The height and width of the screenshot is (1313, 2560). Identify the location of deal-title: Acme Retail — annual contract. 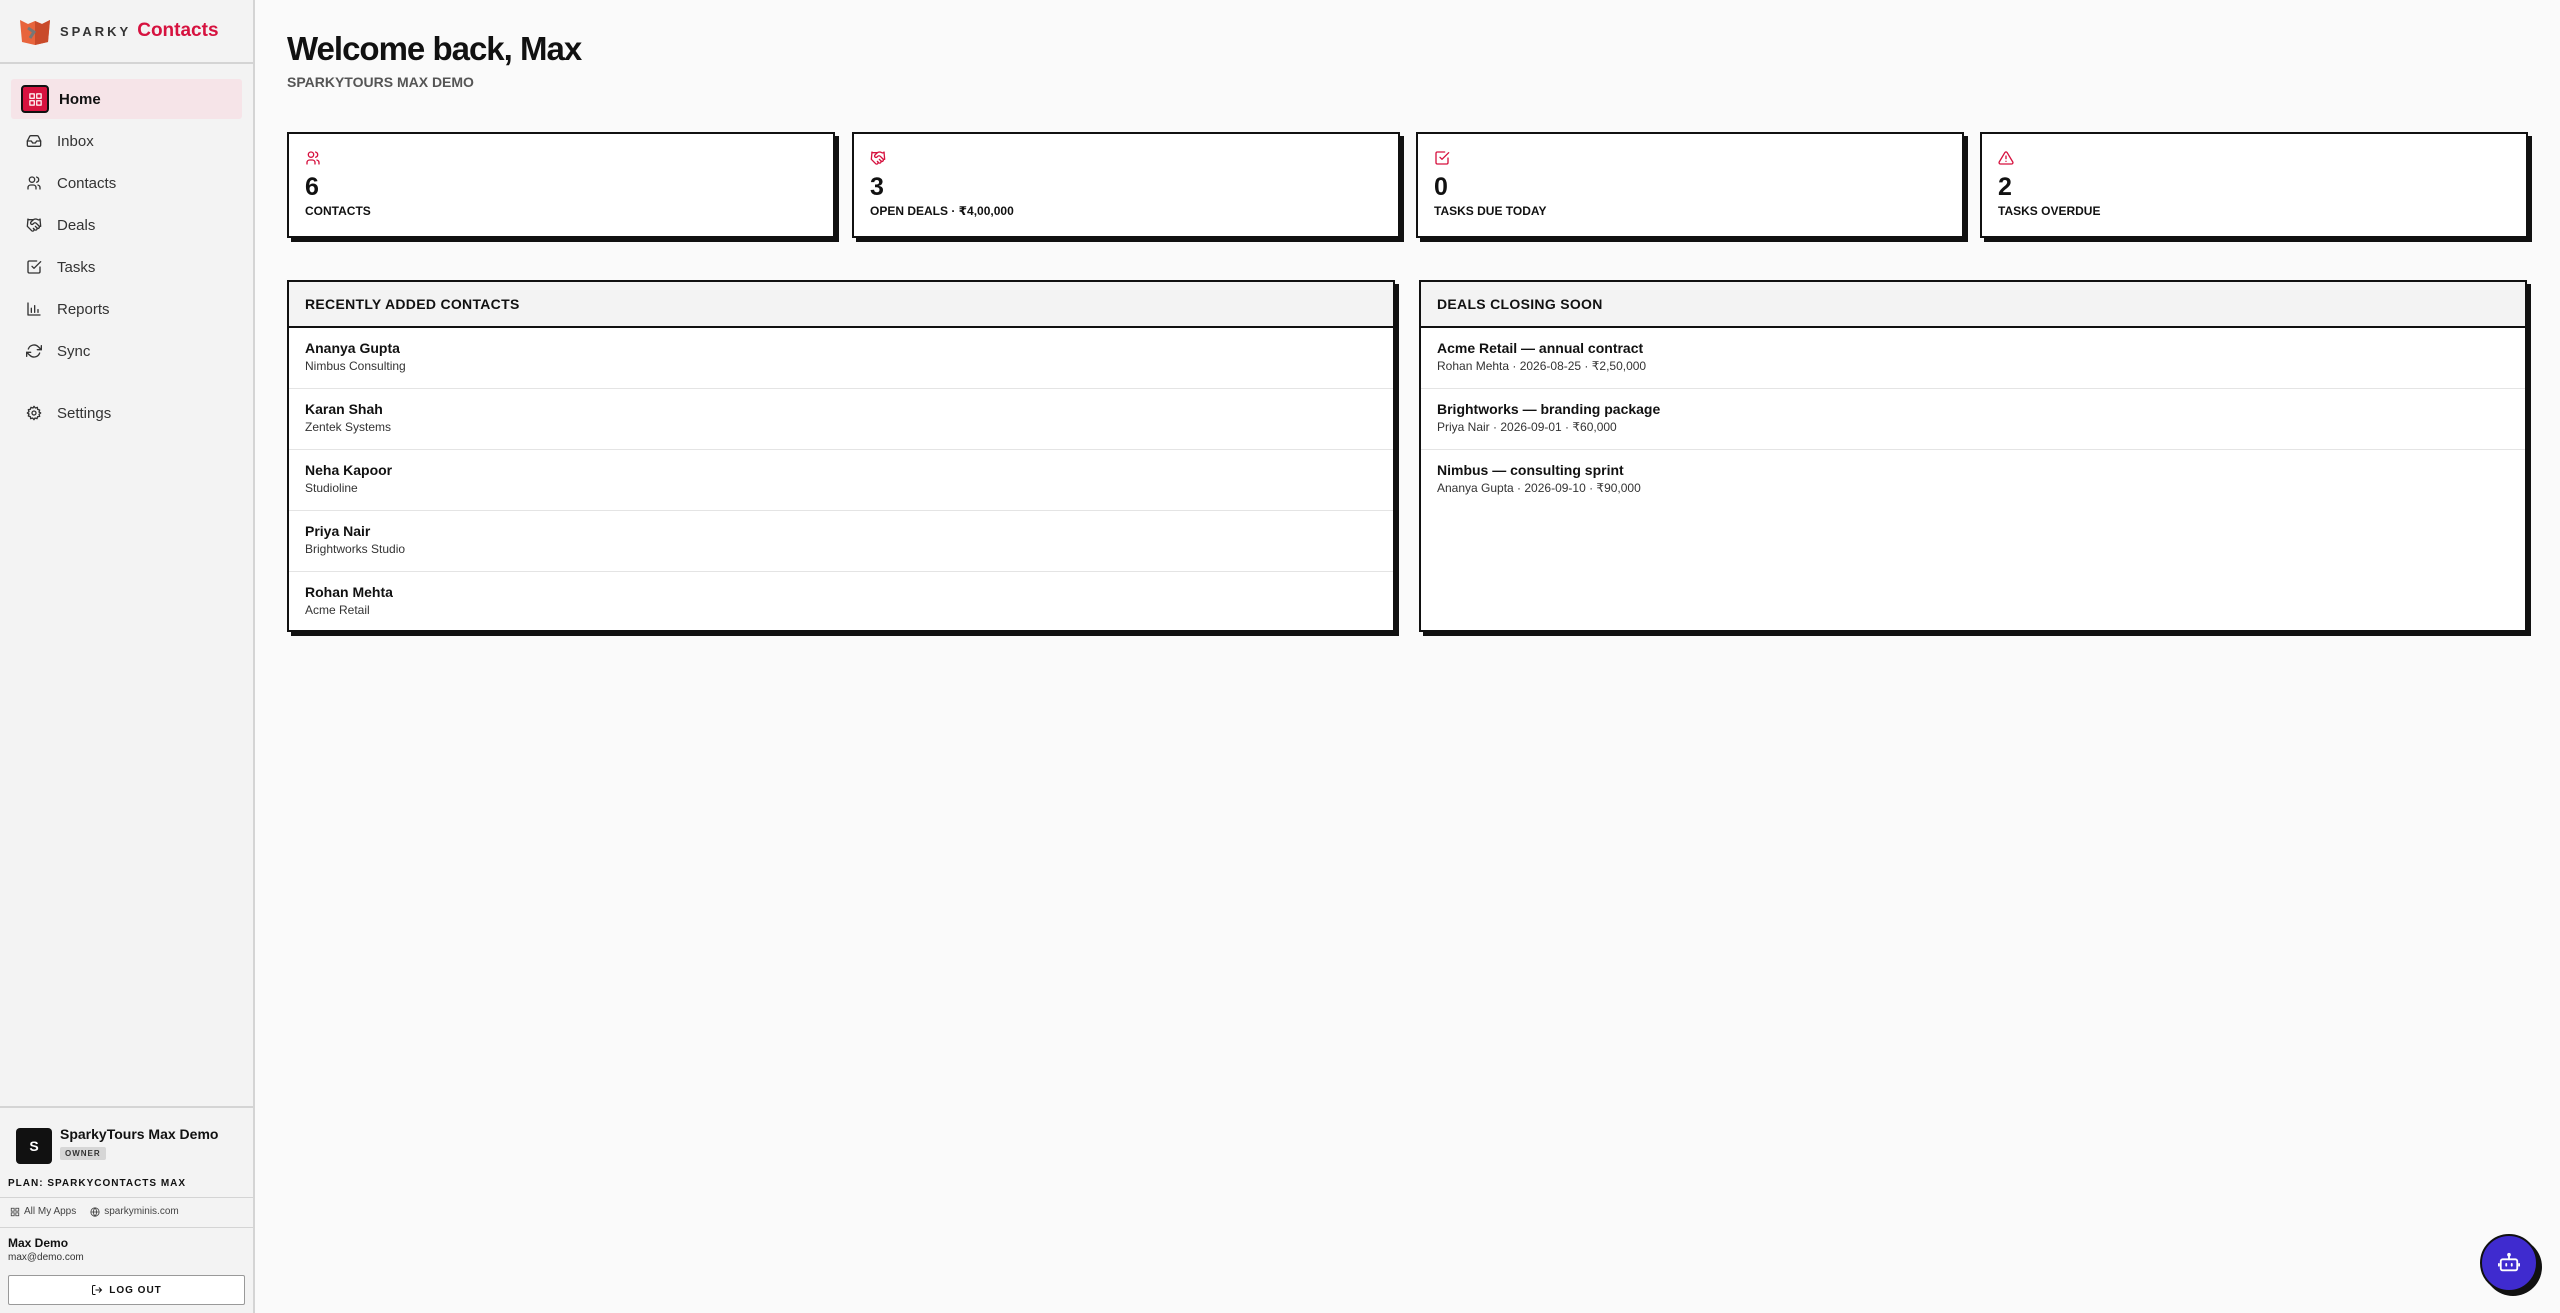
(1540, 348).